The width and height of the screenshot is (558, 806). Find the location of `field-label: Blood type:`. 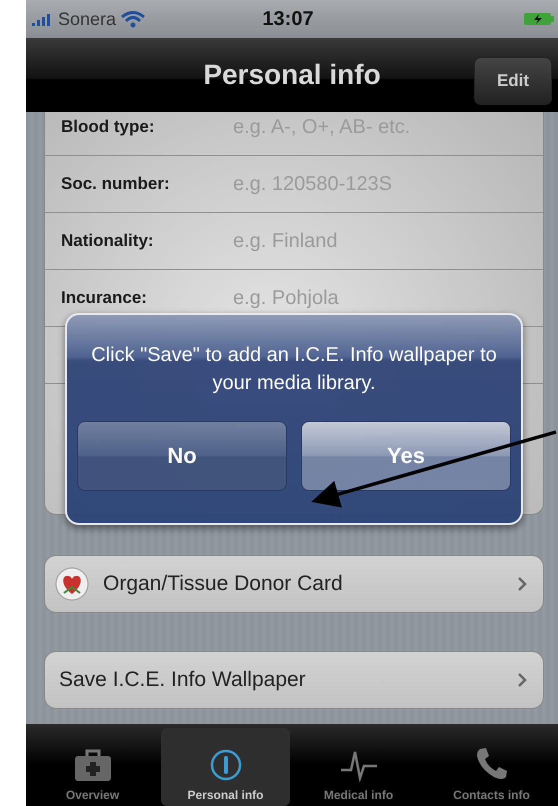

field-label: Blood type: is located at coordinates (108, 127).